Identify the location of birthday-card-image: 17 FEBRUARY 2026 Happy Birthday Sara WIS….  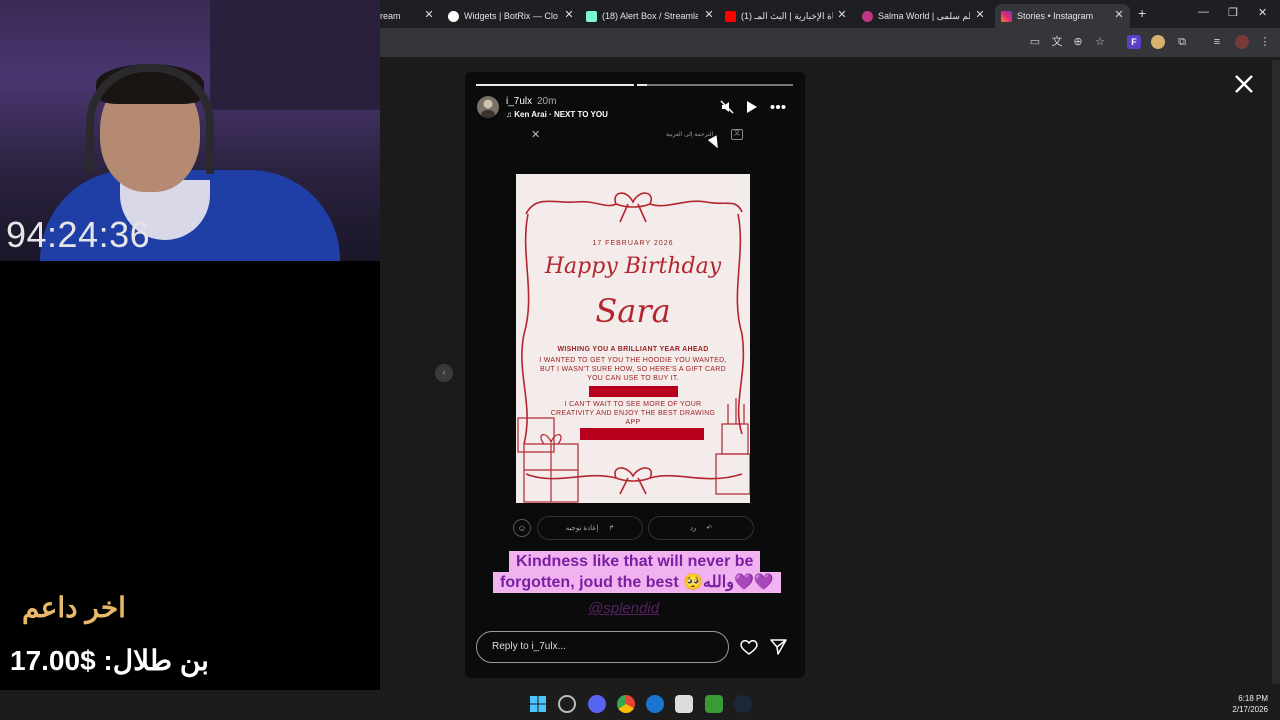
(633, 338).